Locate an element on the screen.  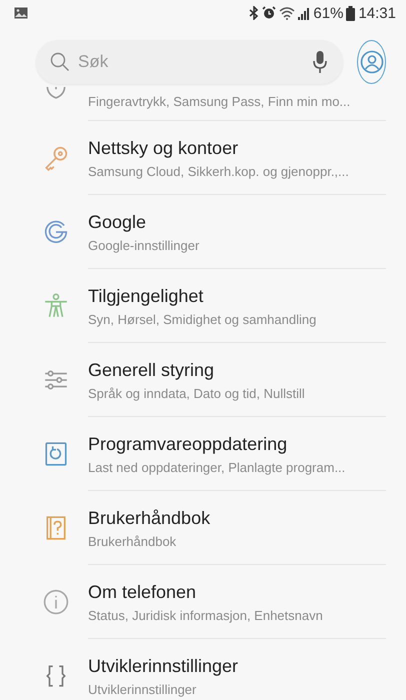
item-subtitle: Brukerhåndbok is located at coordinates (133, 541).